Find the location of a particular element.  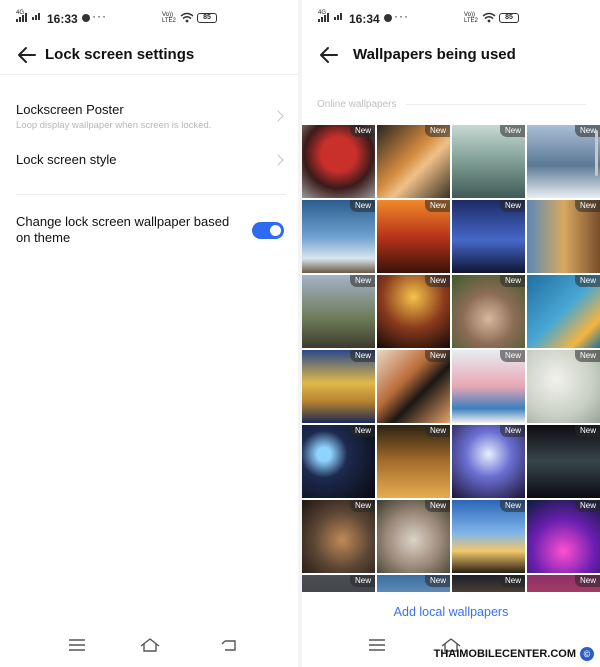

lockscreen-poster-label: Lockscreen Poster is located at coordinates (70, 109).